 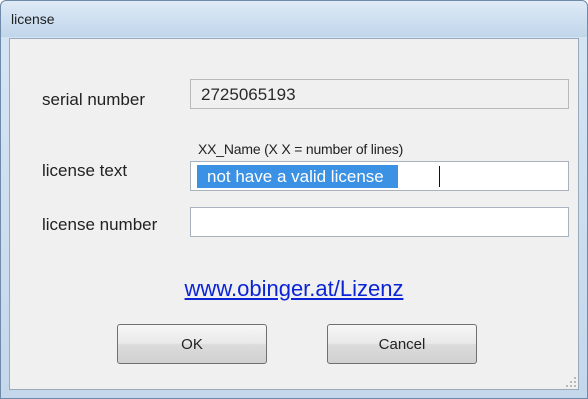 I want to click on serial-number-value: 2725065193, so click(x=248, y=94).